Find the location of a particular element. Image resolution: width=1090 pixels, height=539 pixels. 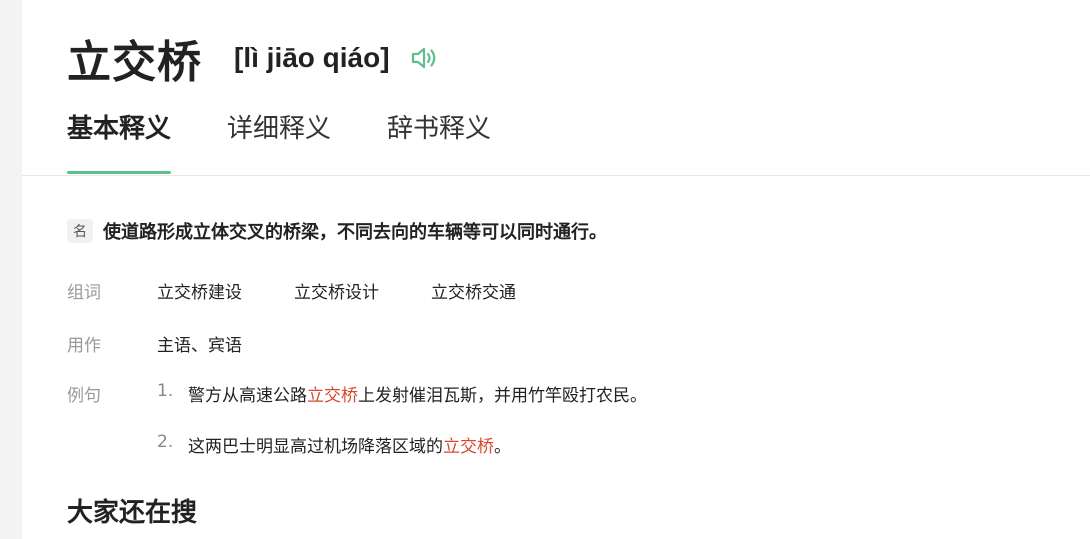

example-sentence: 1. 警方从高速公路立交桥上发射催泪瓦斯，并用竹竿殴打农民。 is located at coordinates (402, 393).